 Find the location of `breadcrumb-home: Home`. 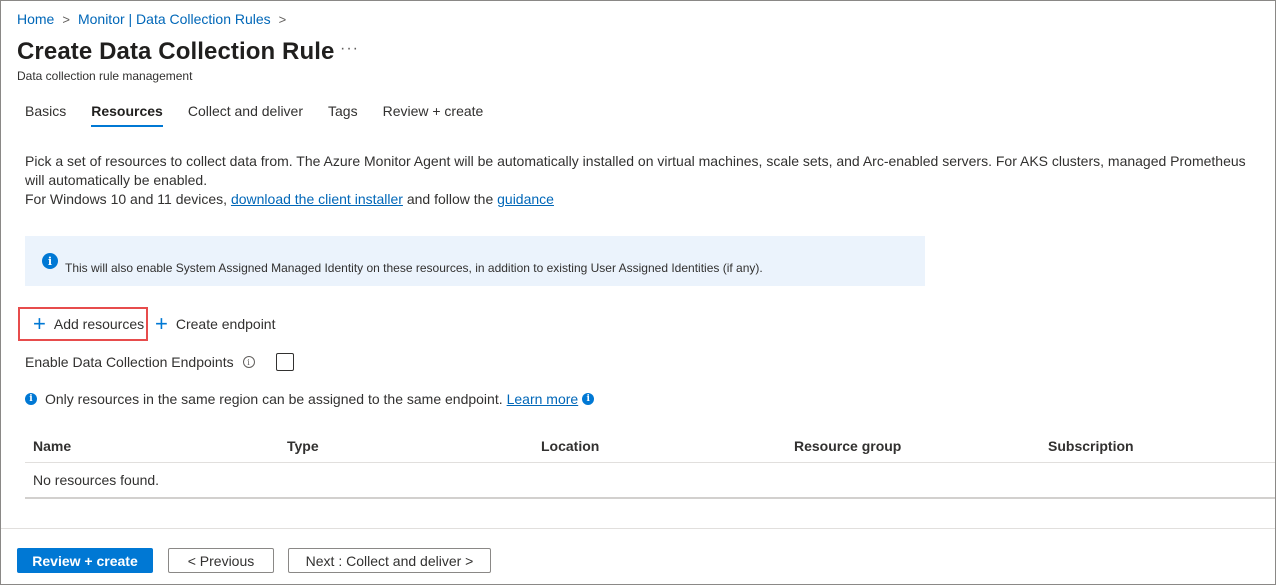

breadcrumb-home: Home is located at coordinates (35, 19).